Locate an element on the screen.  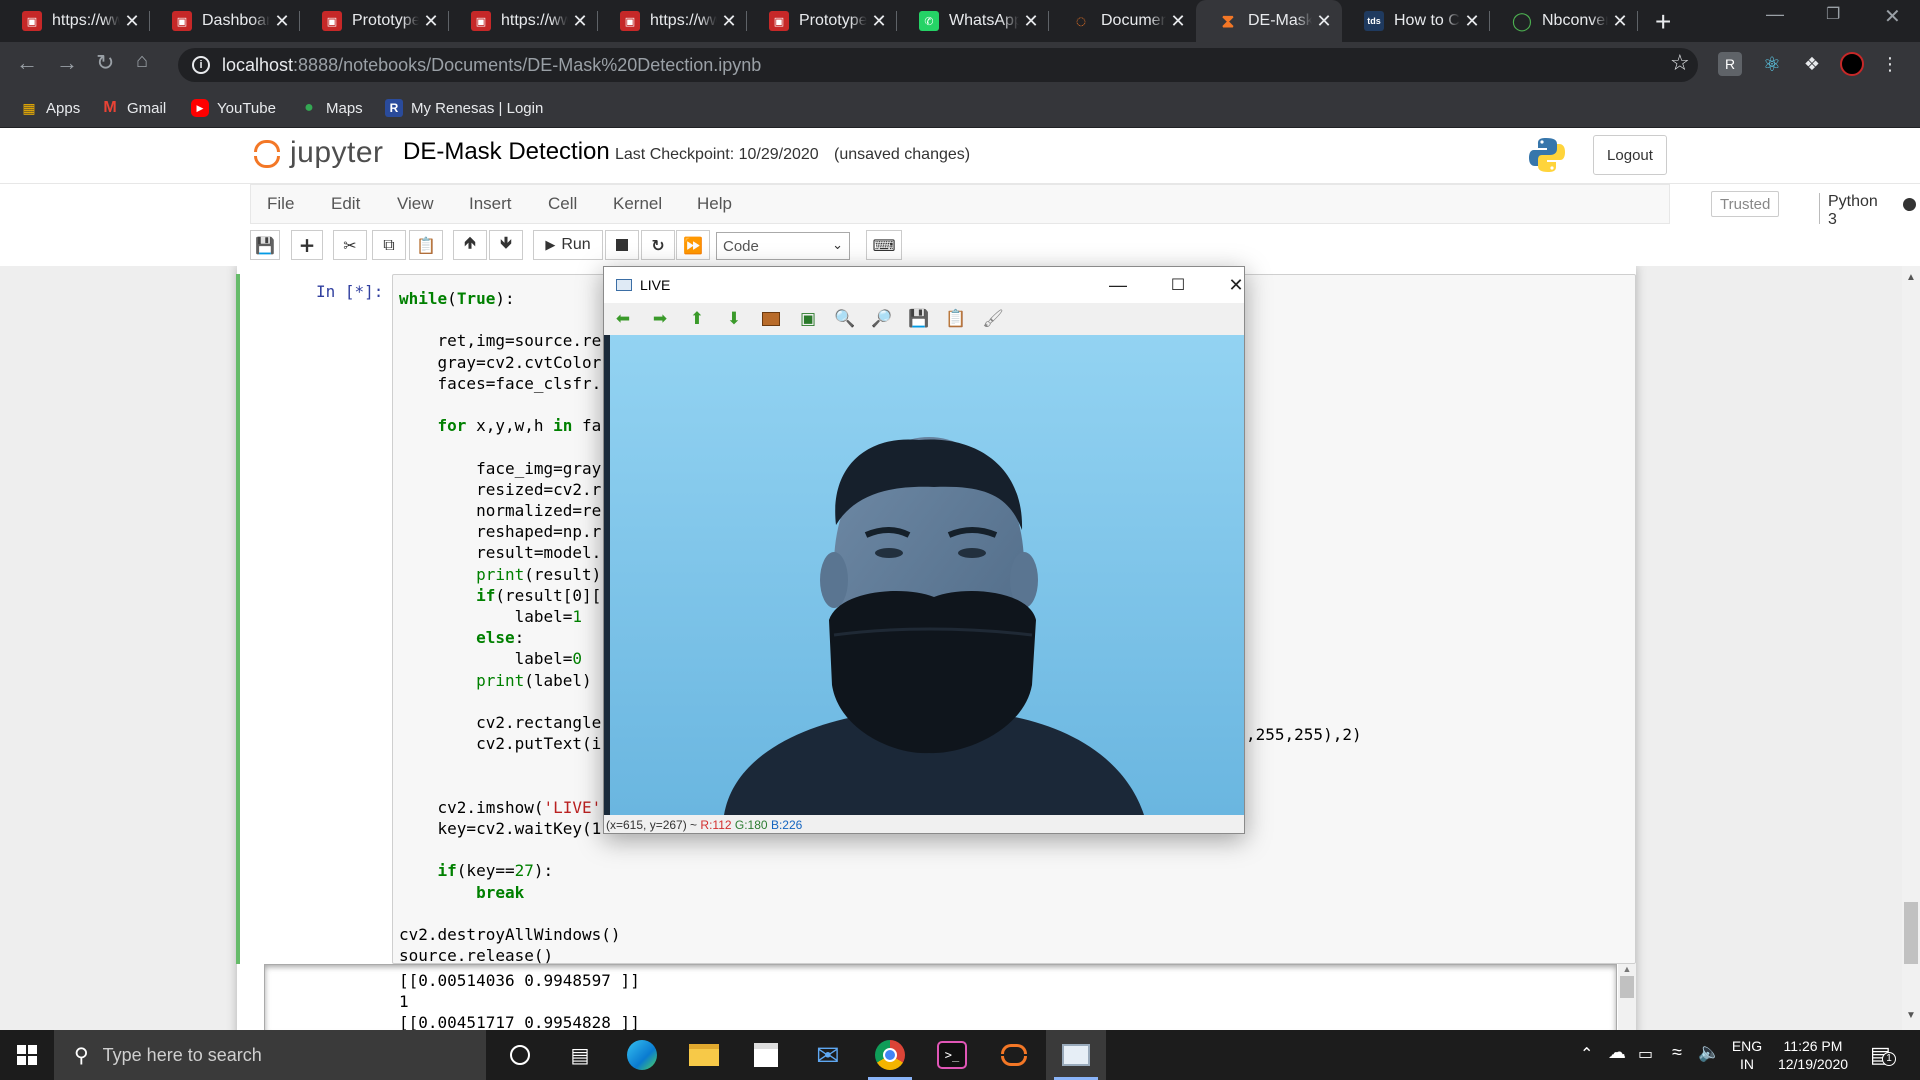
chrome-menu-icon: ⋮ is located at coordinates (1890, 64).